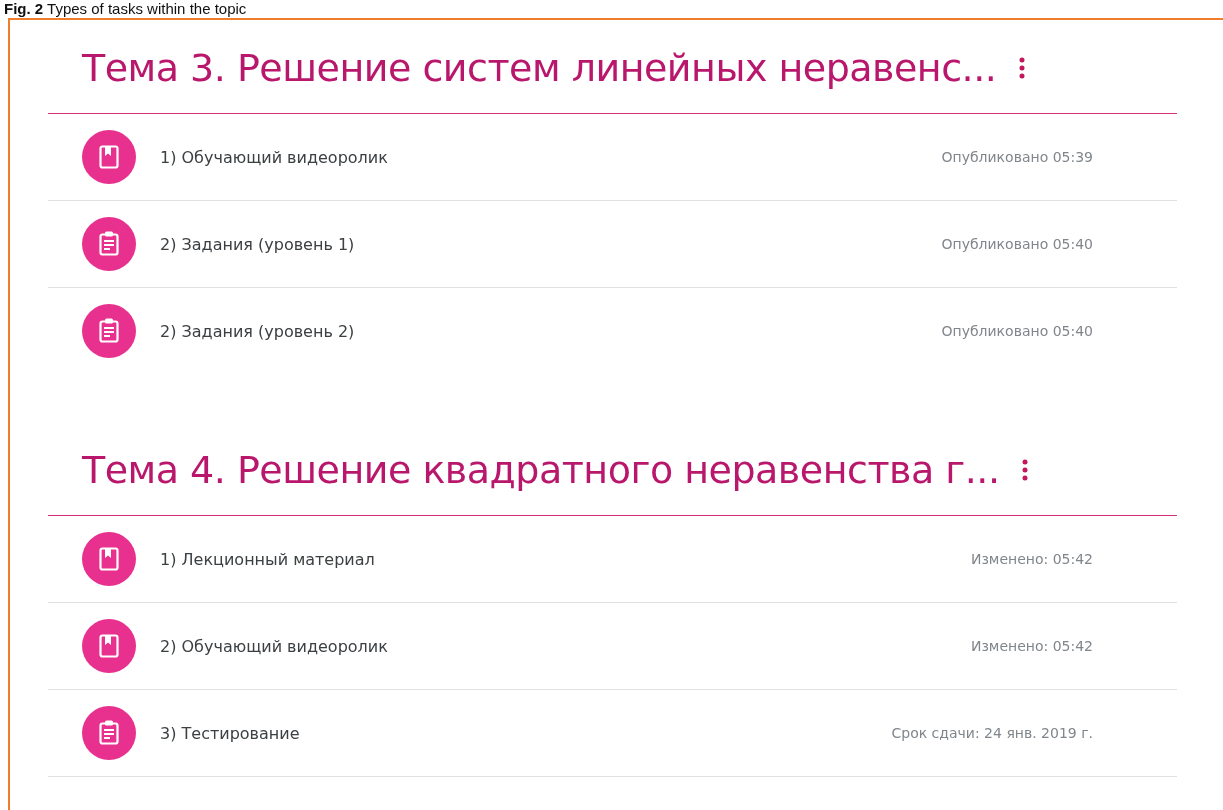  What do you see at coordinates (992, 733) in the screenshot?
I see `item-status: Срок сдачи: 24 янв. 2019 г.` at bounding box center [992, 733].